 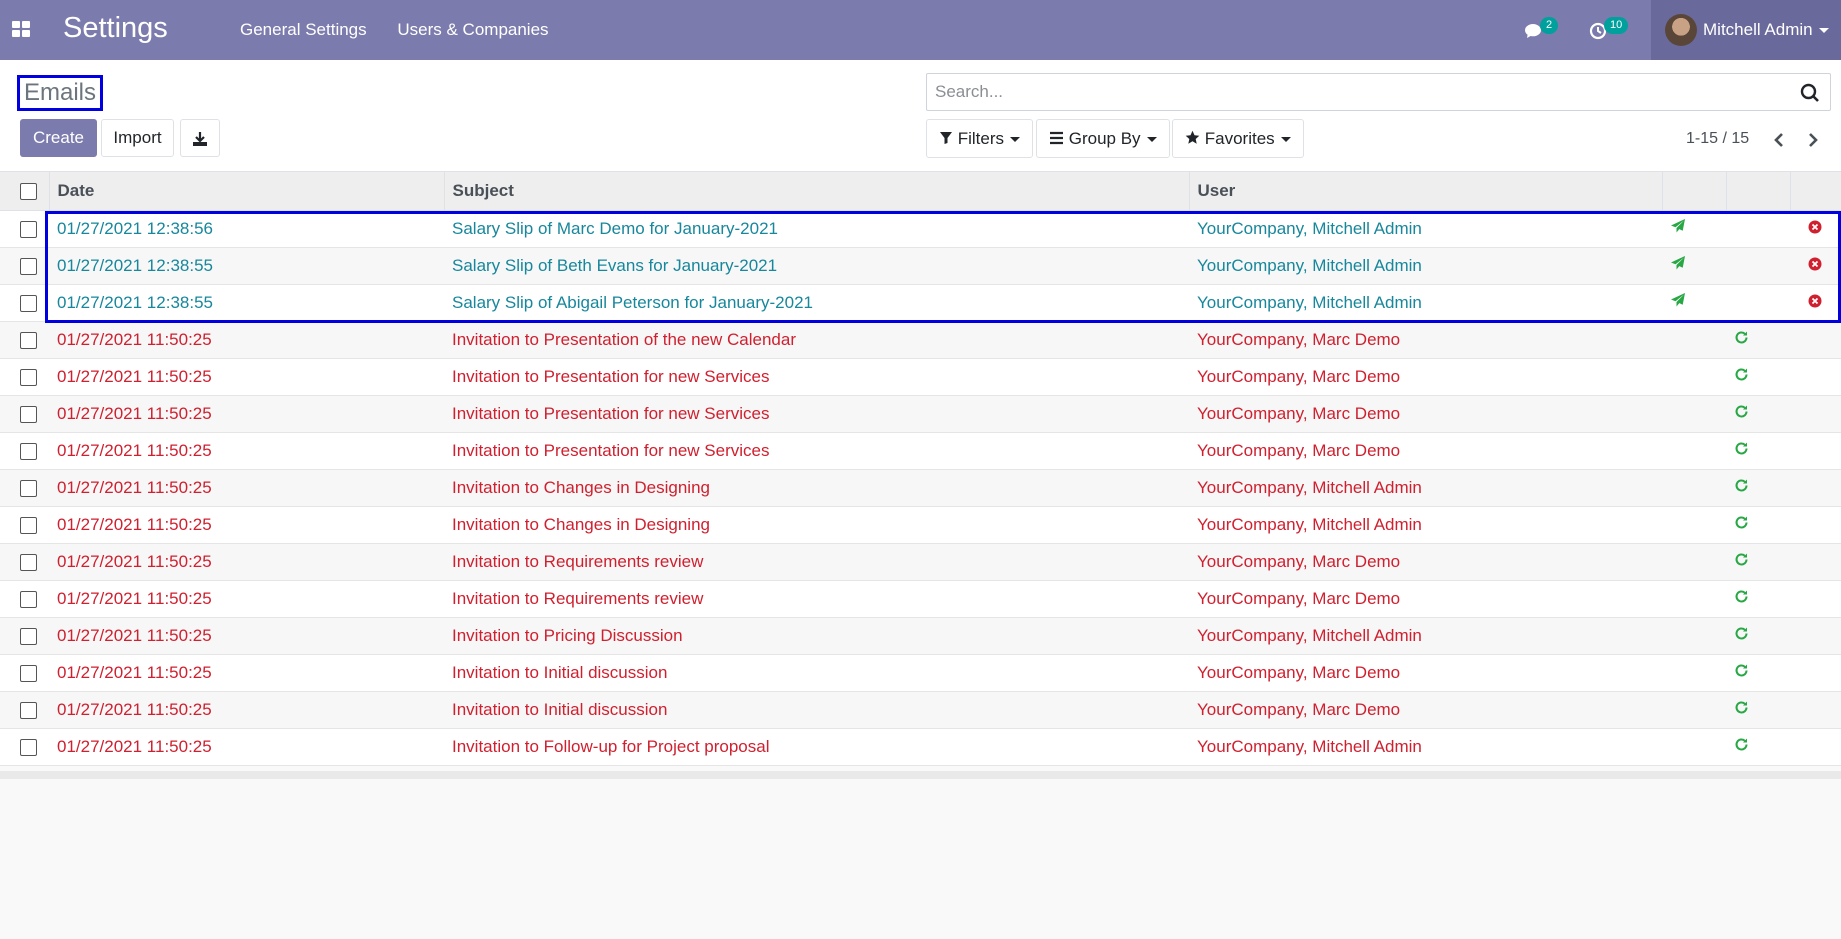 What do you see at coordinates (1813, 140) in the screenshot?
I see `pager-next-icon` at bounding box center [1813, 140].